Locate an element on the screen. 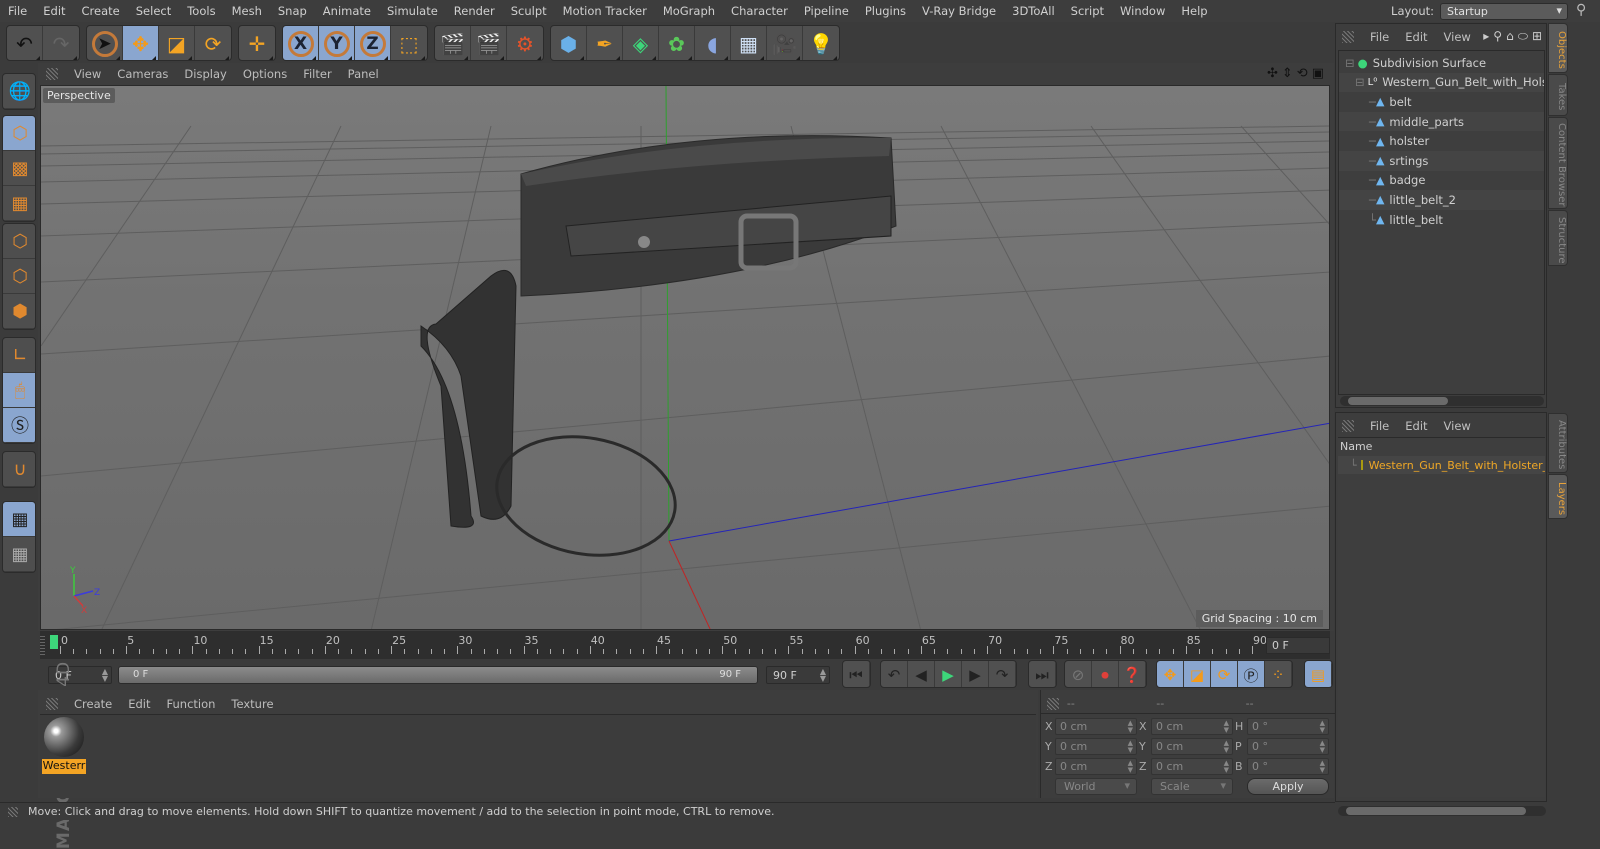  maximize-icon: ▣ is located at coordinates (1318, 73).